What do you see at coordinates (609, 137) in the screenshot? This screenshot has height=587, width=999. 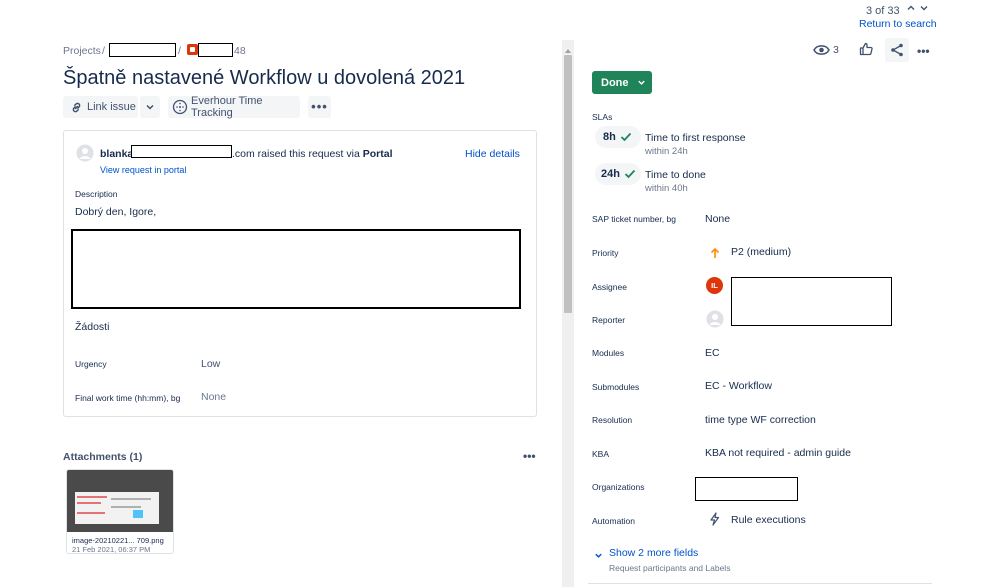 I see `sla-time: 8h` at bounding box center [609, 137].